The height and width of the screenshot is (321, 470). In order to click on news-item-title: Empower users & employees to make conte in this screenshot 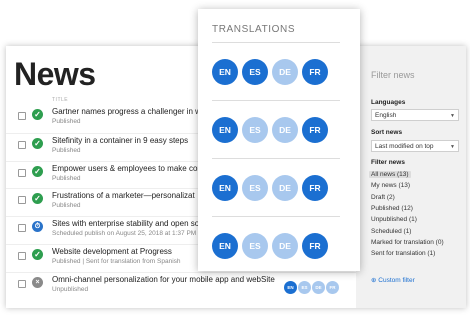, I will do `click(130, 168)`.